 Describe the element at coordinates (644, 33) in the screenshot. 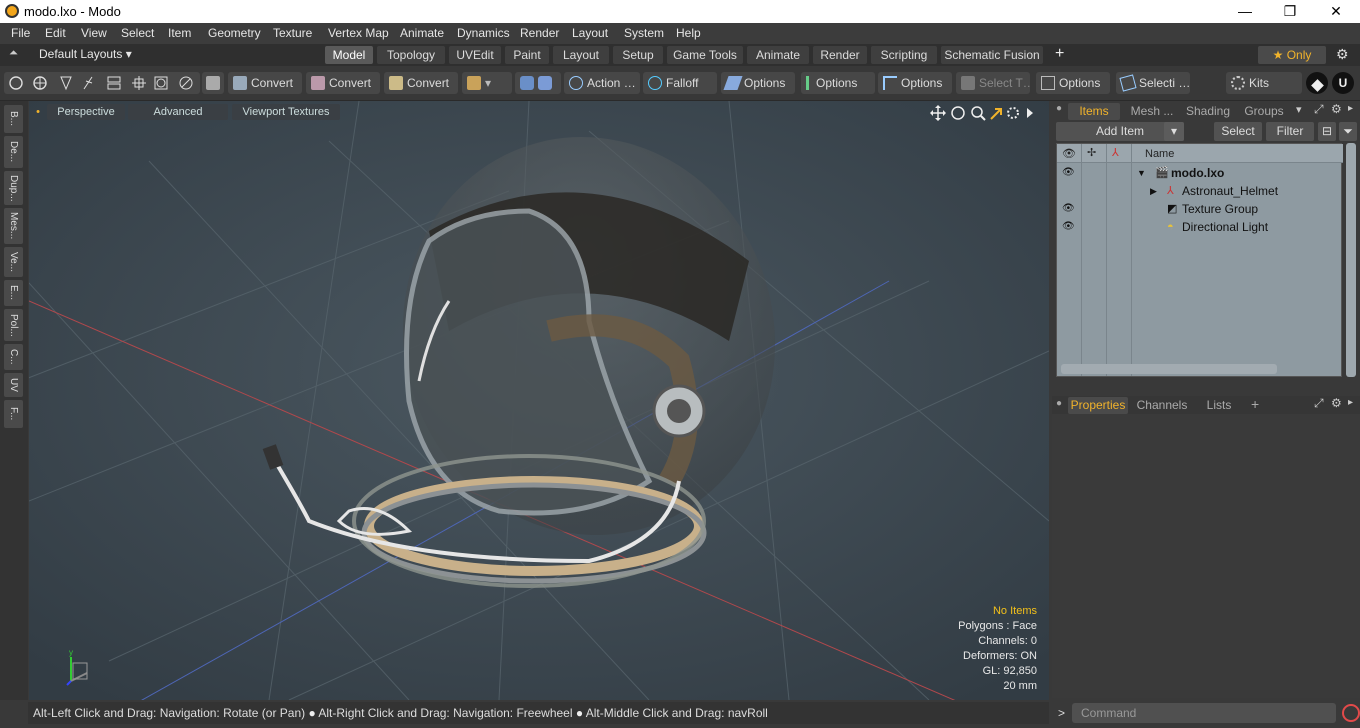

I see `menu-system: System` at that location.